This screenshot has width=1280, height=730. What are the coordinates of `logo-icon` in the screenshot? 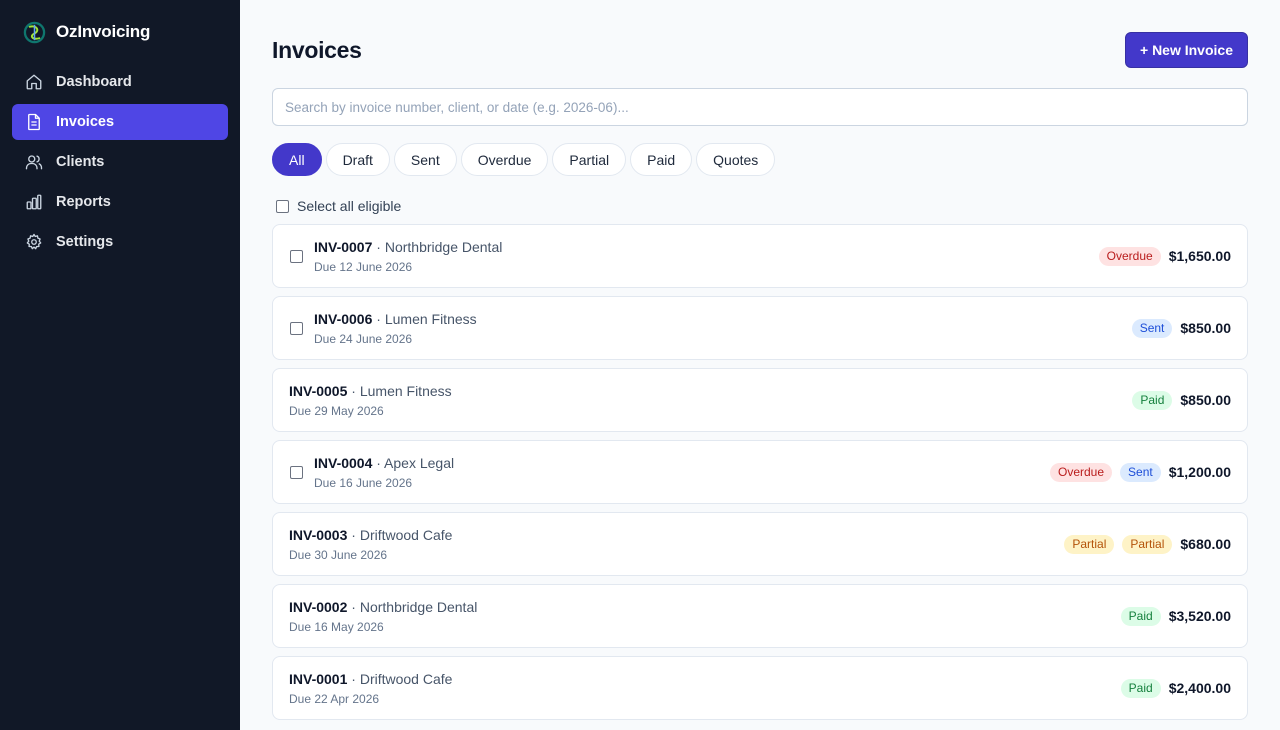 It's located at (34, 32).